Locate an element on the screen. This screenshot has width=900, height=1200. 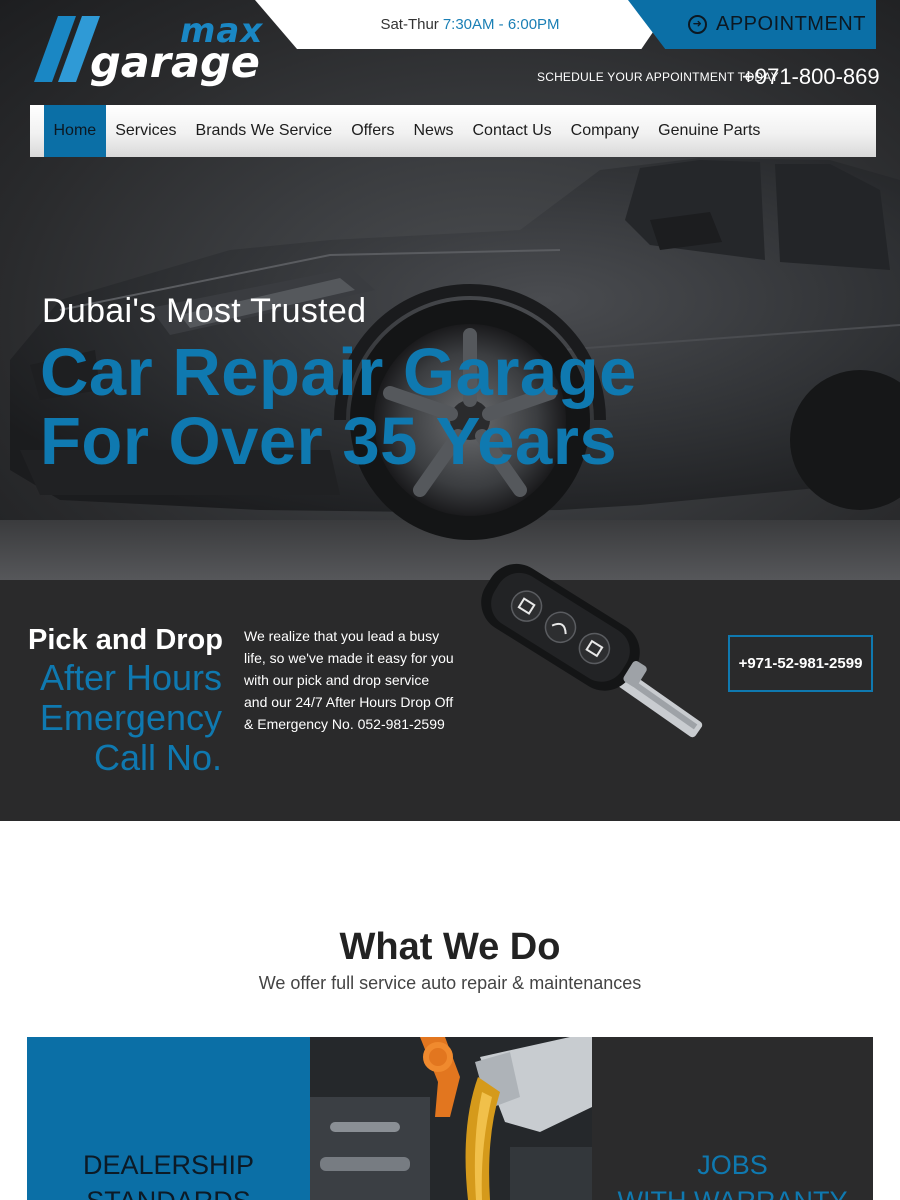
pickup-subtitle: After Hours Emergency Call No. is located at coordinates (111, 718).